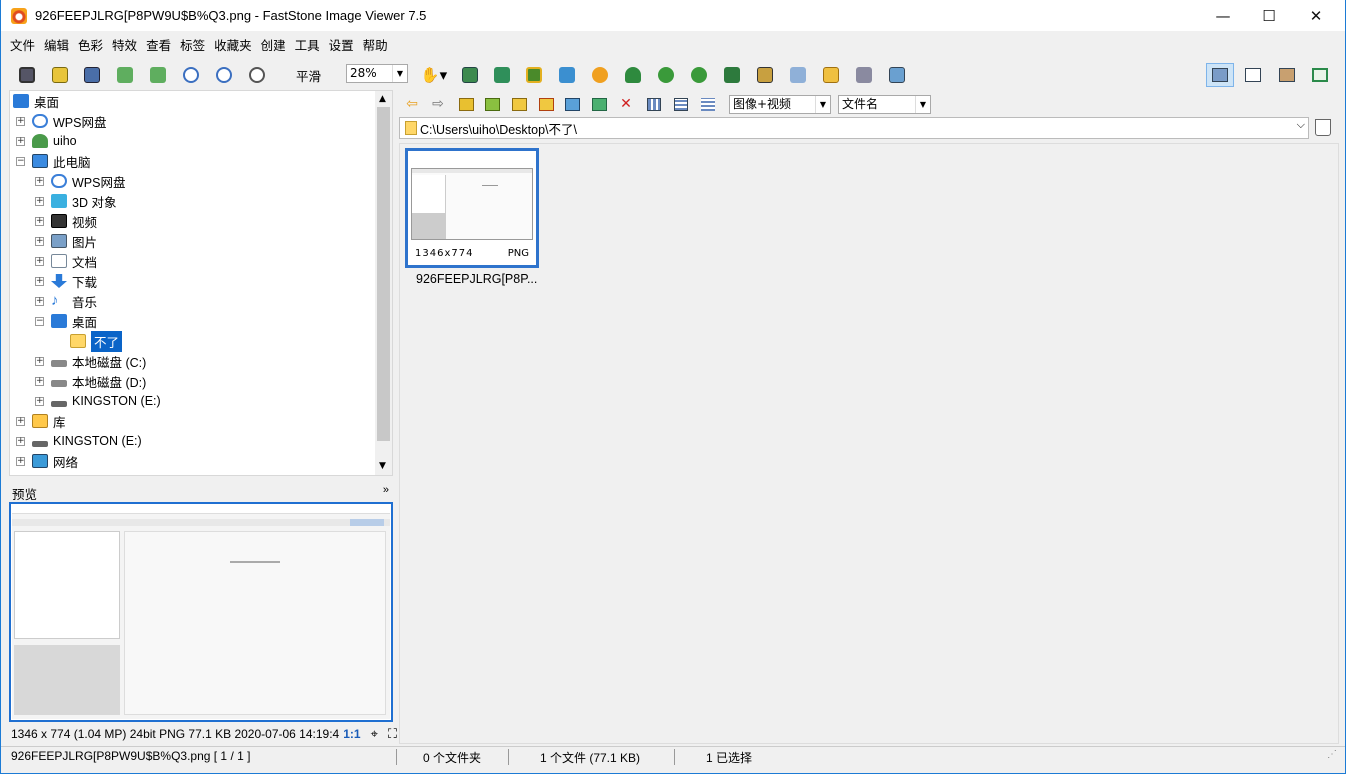  What do you see at coordinates (1323, 127) in the screenshot?
I see `recycle-bin-icon` at bounding box center [1323, 127].